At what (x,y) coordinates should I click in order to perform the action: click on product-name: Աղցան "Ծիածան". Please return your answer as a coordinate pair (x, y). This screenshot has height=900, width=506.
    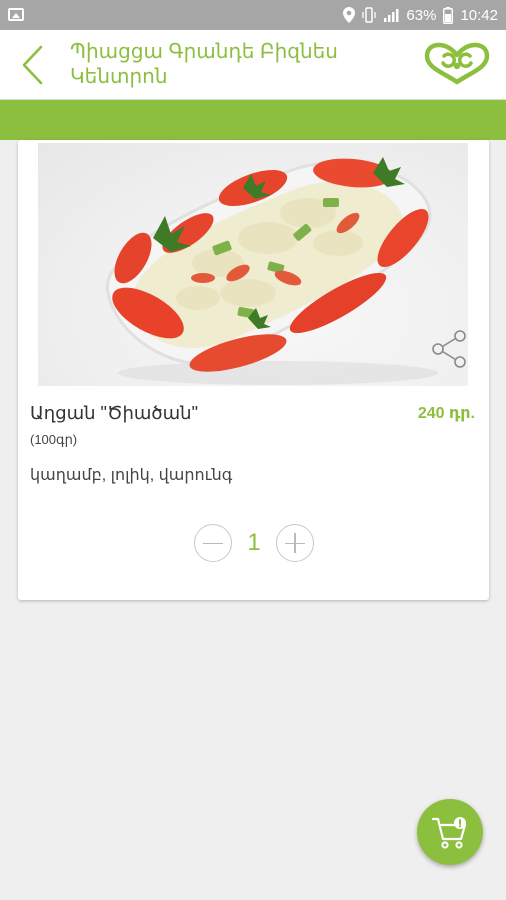
    Looking at the image, I should click on (114, 413).